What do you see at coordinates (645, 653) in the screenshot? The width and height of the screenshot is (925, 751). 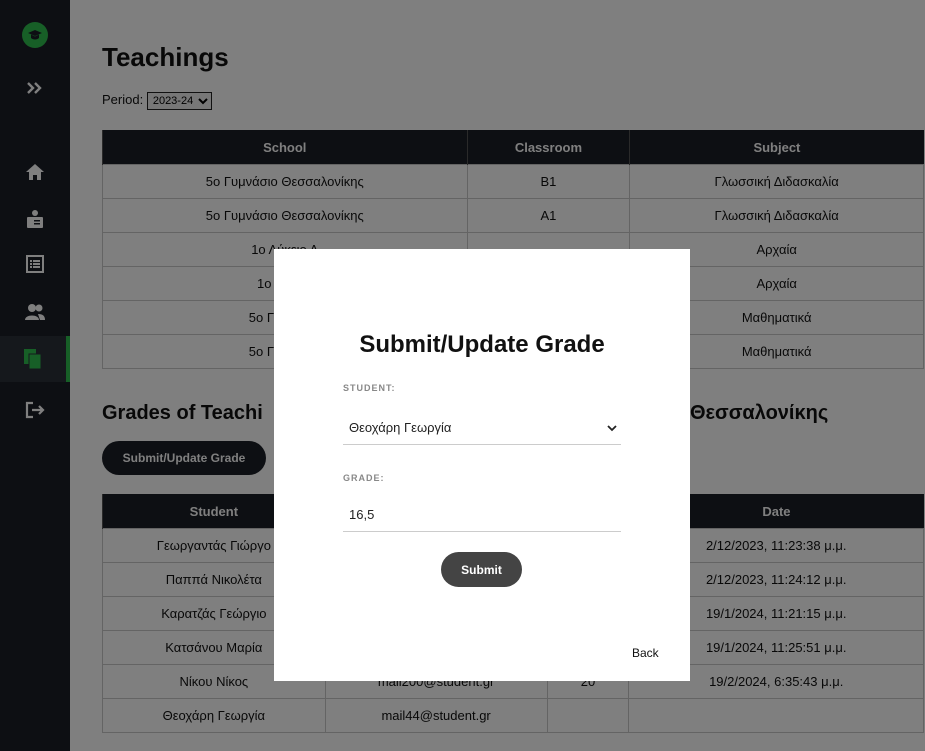 I see `back-link: Back` at bounding box center [645, 653].